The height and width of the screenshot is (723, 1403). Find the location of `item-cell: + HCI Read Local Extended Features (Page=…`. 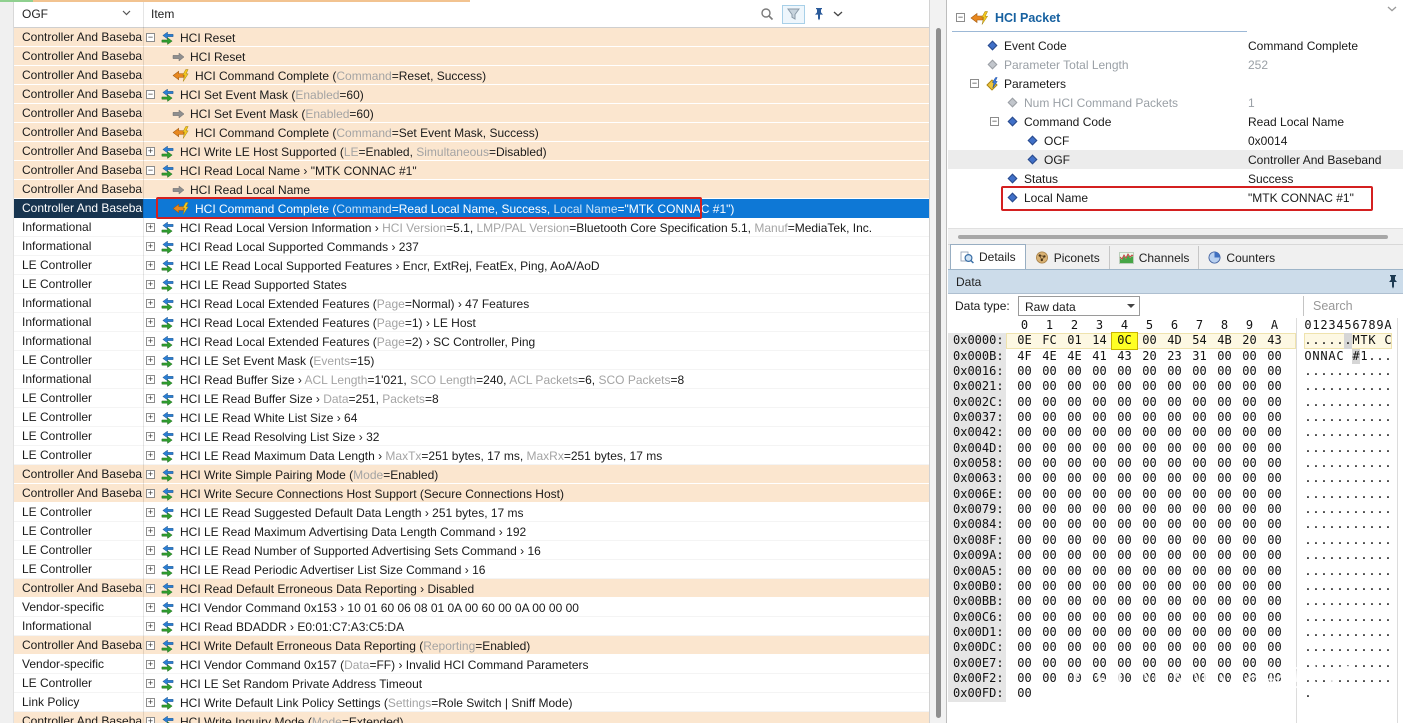

item-cell: + HCI Read Local Extended Features (Page=… is located at coordinates (536, 303).